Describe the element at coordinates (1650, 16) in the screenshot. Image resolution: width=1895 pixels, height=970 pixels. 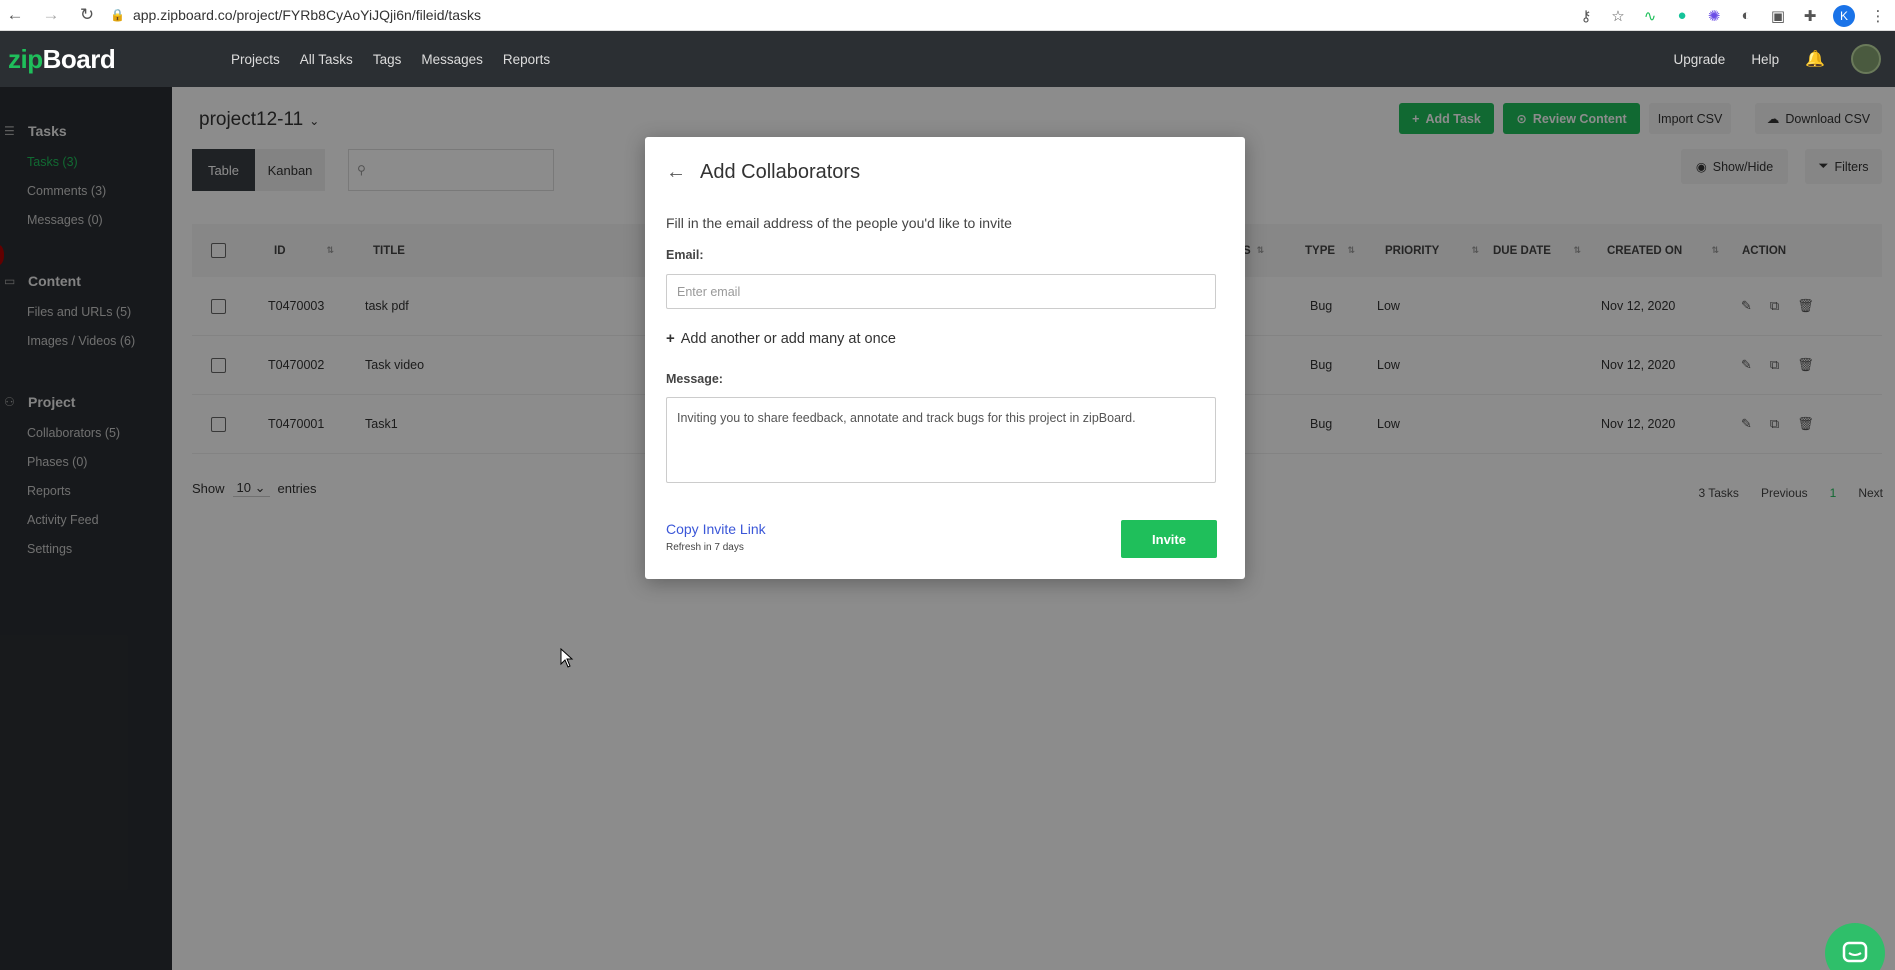
I see `extension-icon: ∿` at that location.